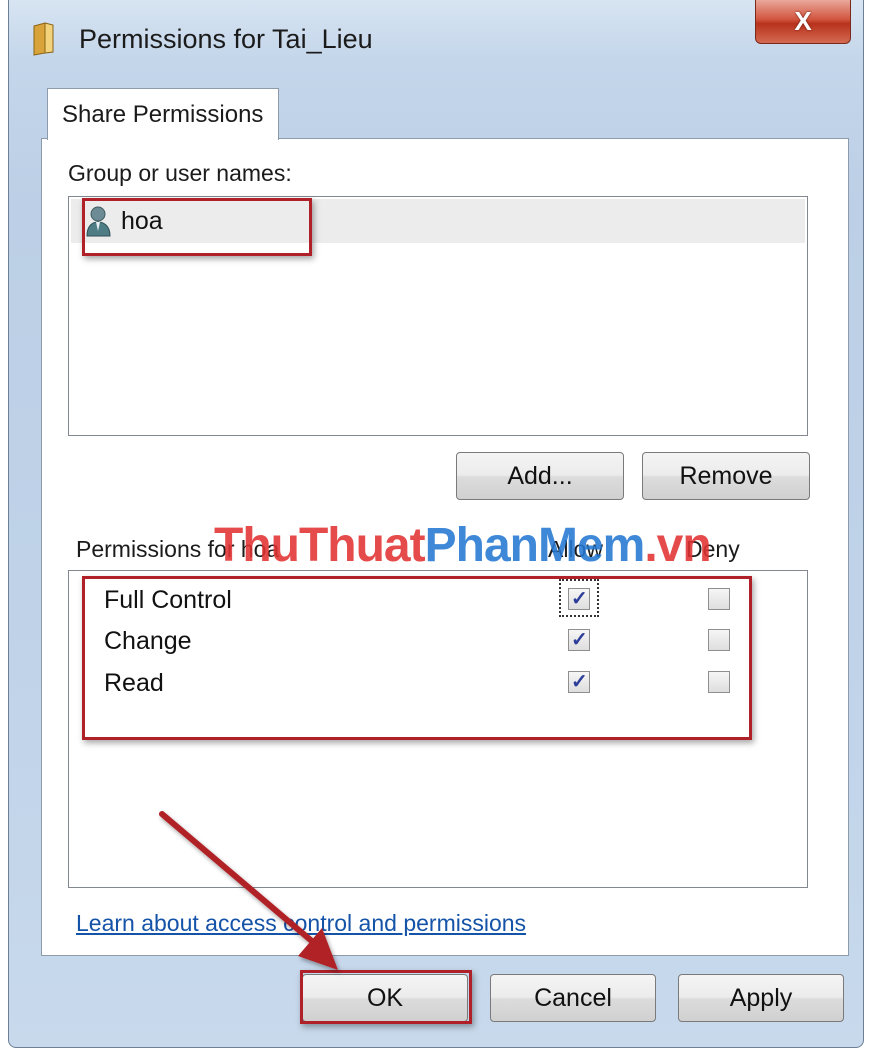 The height and width of the screenshot is (1053, 870). What do you see at coordinates (248, 890) in the screenshot?
I see `arrow-annotation-icon` at bounding box center [248, 890].